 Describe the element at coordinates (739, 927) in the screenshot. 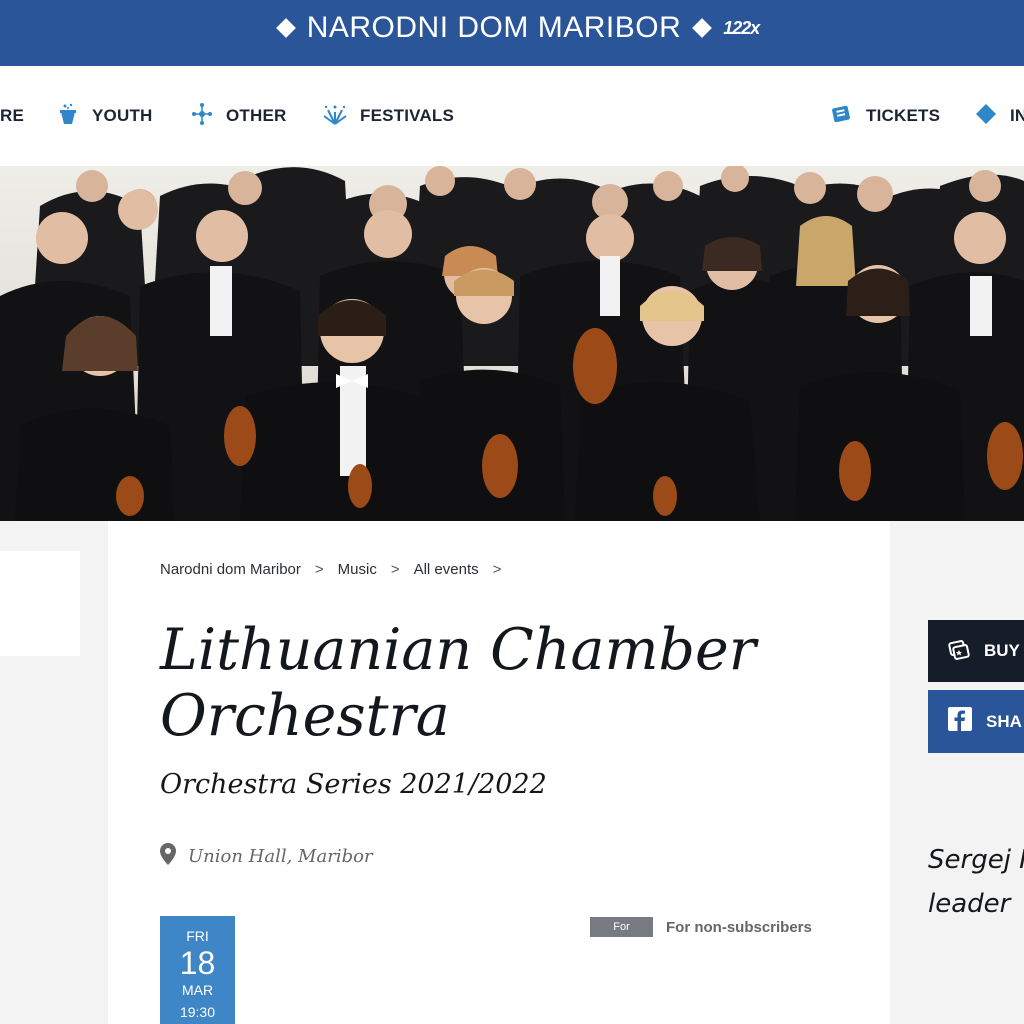

I see `audience-label: For non-subscribers` at that location.